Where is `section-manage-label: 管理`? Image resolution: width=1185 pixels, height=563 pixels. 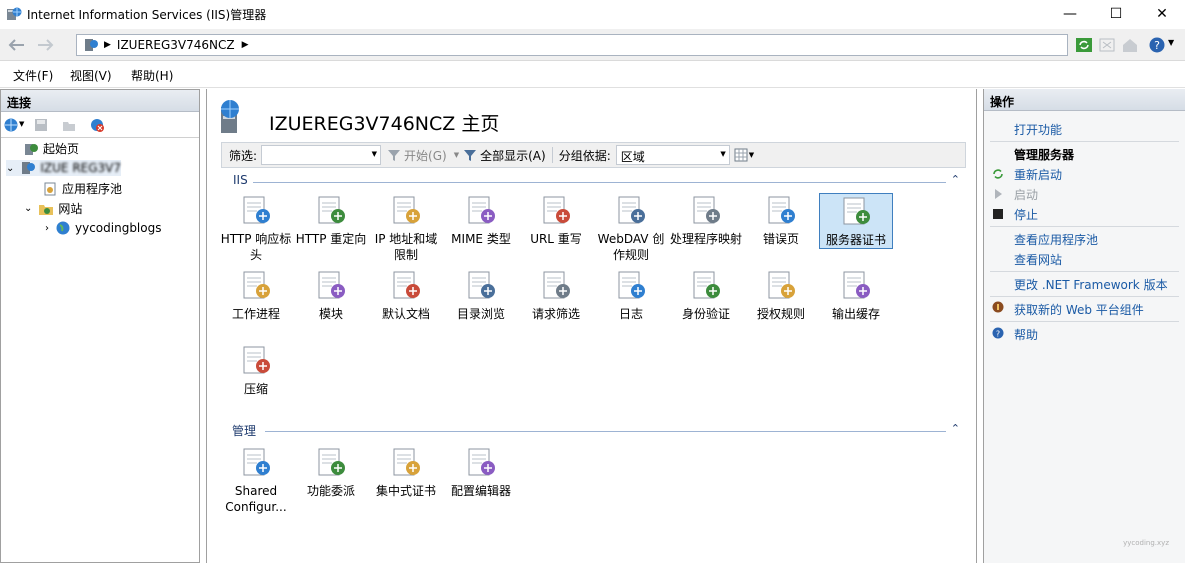 section-manage-label: 管理 is located at coordinates (244, 431).